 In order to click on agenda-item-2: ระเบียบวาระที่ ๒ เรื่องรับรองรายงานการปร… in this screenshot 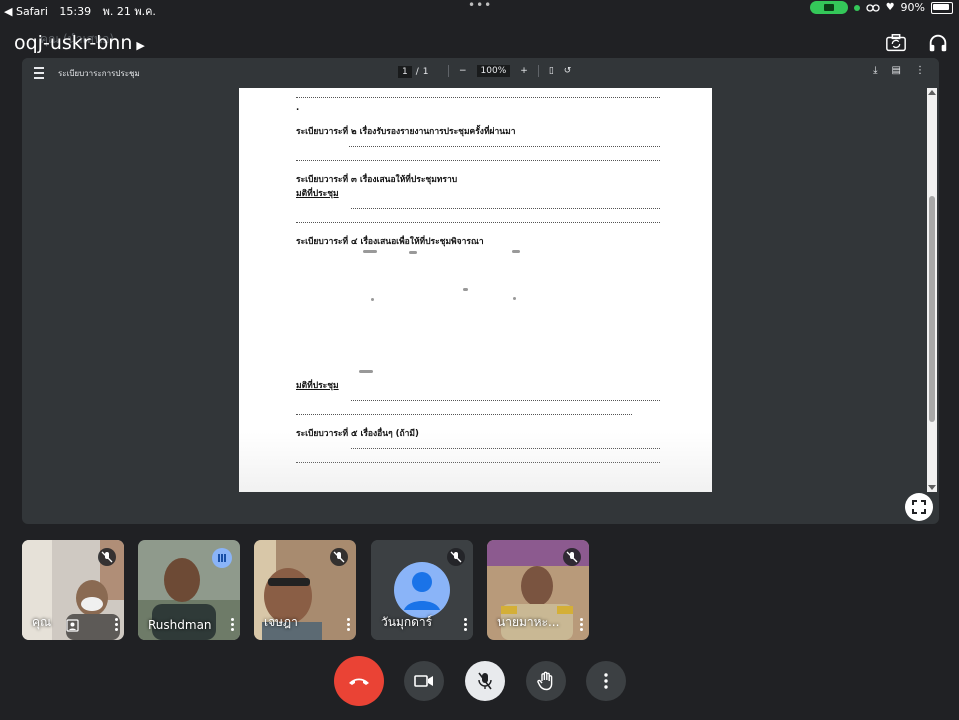, I will do `click(406, 132)`.